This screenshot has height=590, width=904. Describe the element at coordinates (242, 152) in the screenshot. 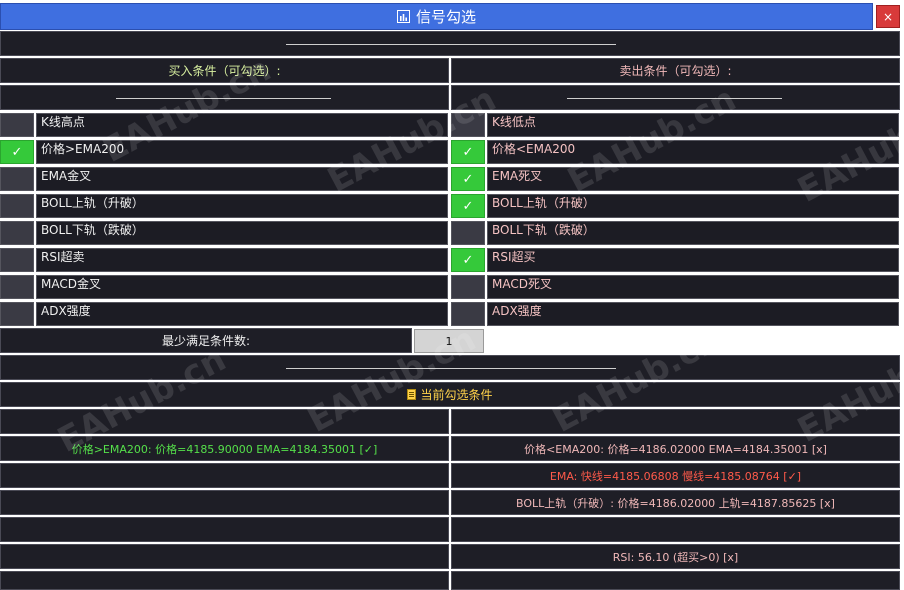

I see `buy-condition-label-1: 价格>EMA200` at that location.